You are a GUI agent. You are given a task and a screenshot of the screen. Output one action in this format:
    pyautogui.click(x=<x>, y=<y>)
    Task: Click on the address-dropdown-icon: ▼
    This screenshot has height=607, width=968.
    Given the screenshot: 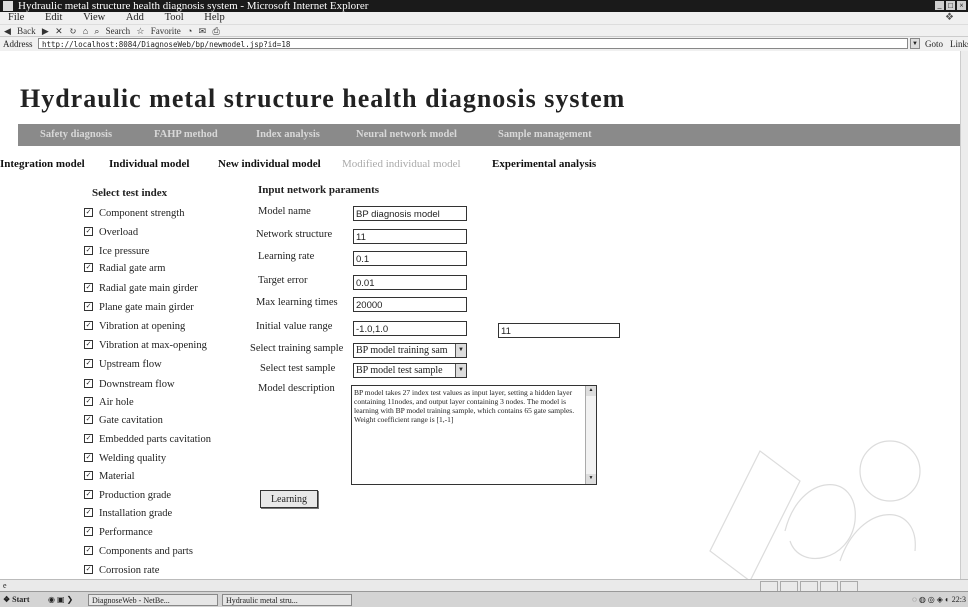 What is the action you would take?
    pyautogui.click(x=915, y=43)
    